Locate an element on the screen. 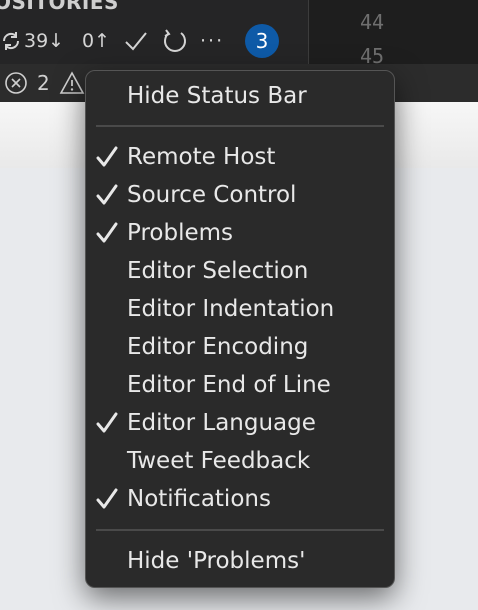  commit-check-icon is located at coordinates (136, 41).